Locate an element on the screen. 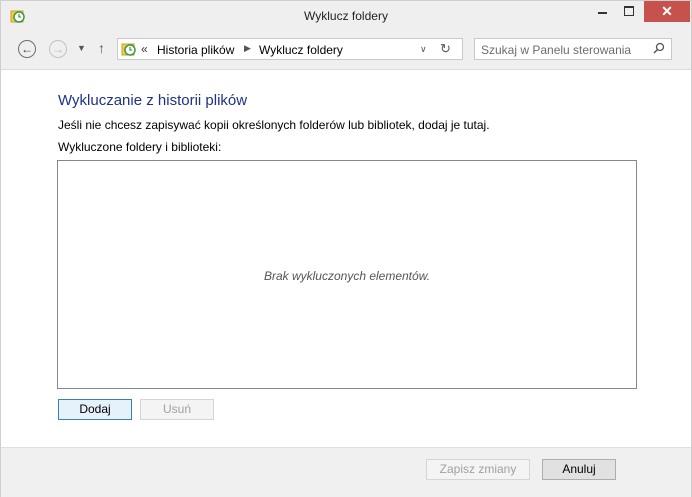  breadcrumb-wyklucz-foldery: Wyklucz foldery is located at coordinates (301, 50).